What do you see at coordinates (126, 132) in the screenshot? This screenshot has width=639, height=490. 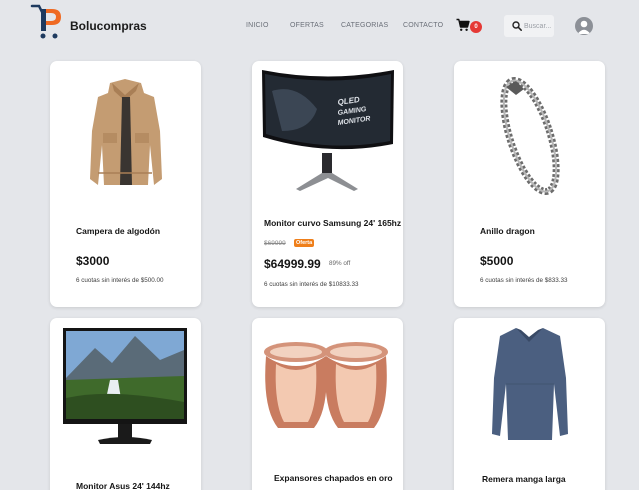 I see `jacket-image` at bounding box center [126, 132].